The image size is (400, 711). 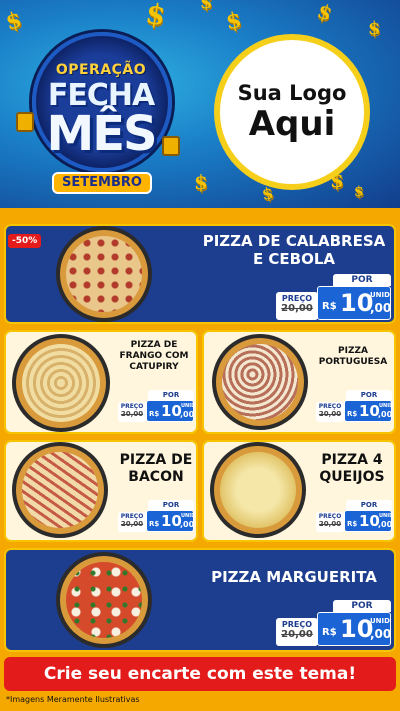 What do you see at coordinates (258, 490) in the screenshot?
I see `pizza-4-queijos-image` at bounding box center [258, 490].